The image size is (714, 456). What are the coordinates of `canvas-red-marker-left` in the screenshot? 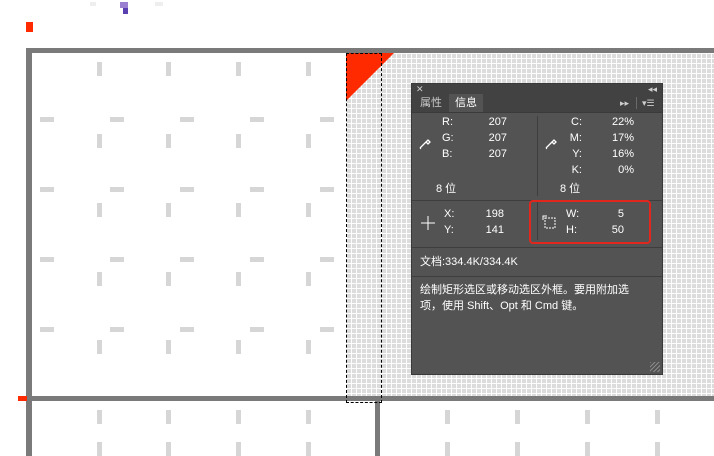 It's located at (22, 398).